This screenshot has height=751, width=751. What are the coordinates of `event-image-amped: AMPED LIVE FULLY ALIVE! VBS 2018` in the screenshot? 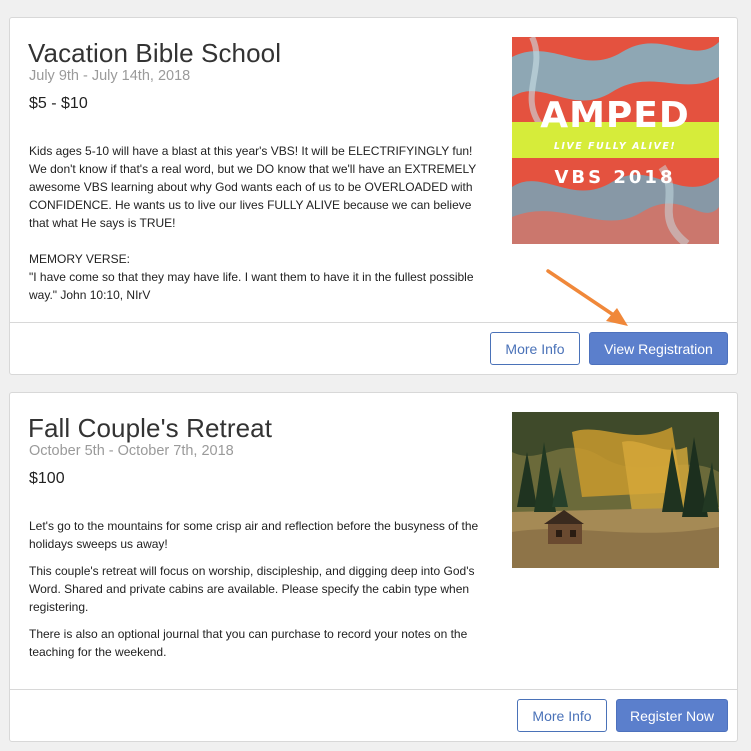 It's located at (615, 140).